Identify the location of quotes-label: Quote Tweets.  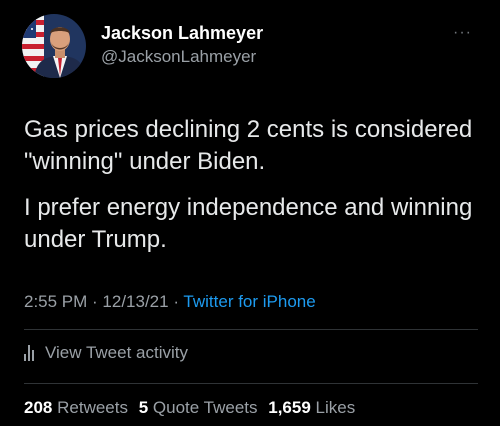
(205, 407).